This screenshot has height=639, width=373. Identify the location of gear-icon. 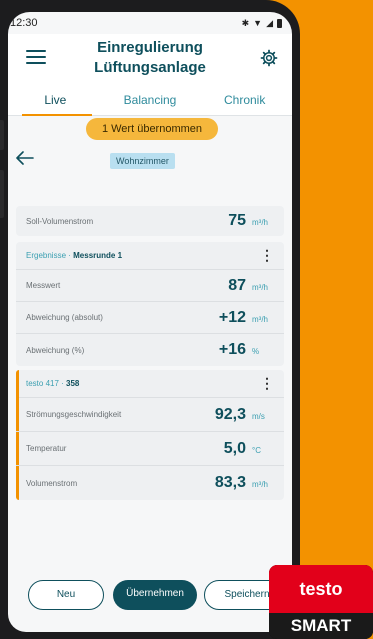
(269, 58).